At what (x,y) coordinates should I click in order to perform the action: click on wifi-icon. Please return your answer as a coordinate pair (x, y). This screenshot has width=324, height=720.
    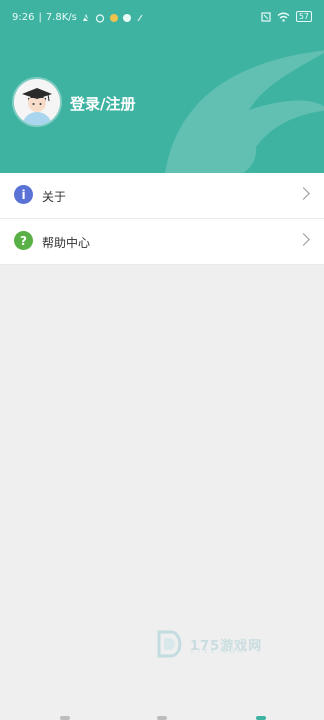
    Looking at the image, I should click on (283, 17).